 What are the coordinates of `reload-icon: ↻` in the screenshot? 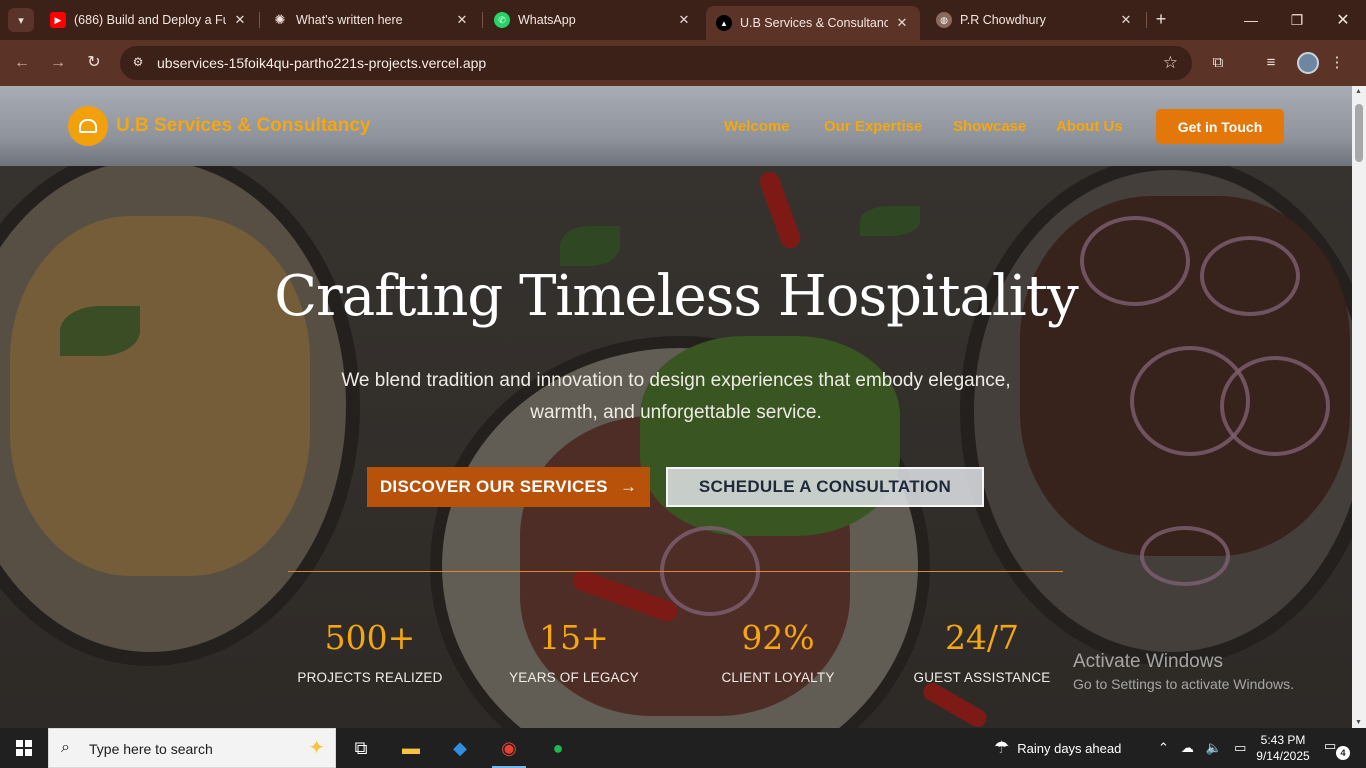 It's located at (94, 63).